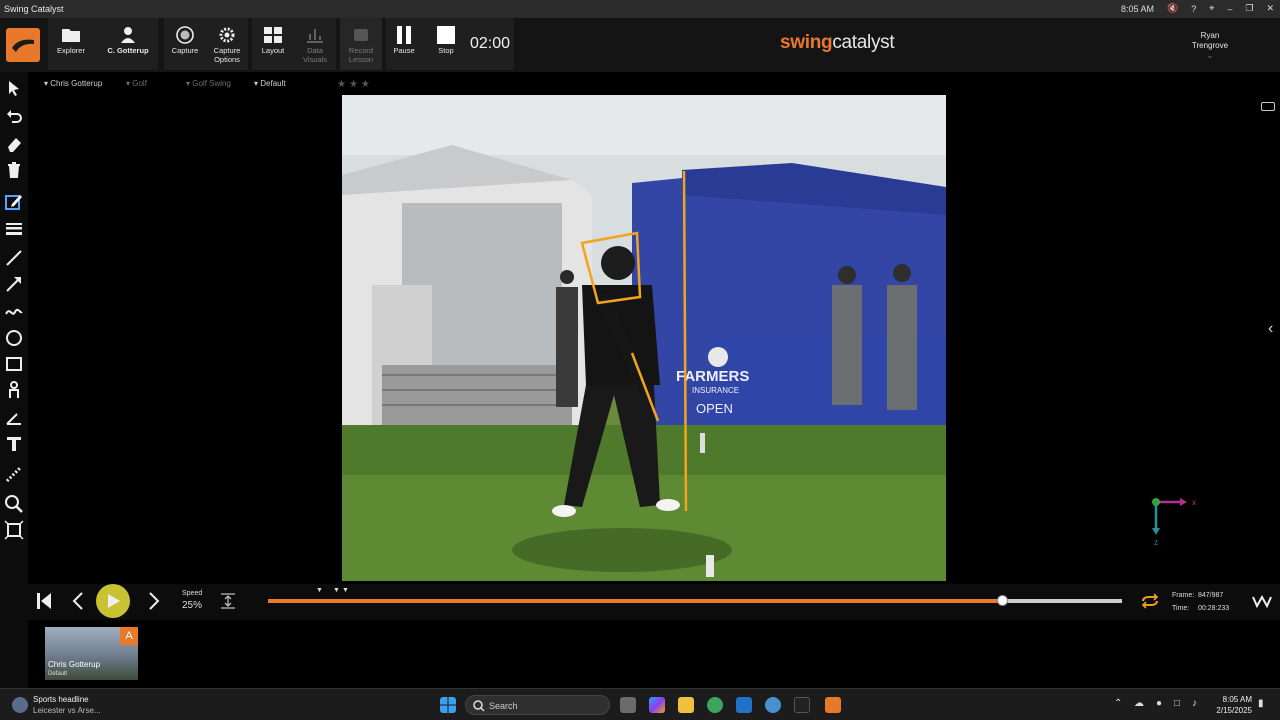  Describe the element at coordinates (76, 83) in the screenshot. I see `breadcrumb-player-label: Chris Gotterup` at that location.